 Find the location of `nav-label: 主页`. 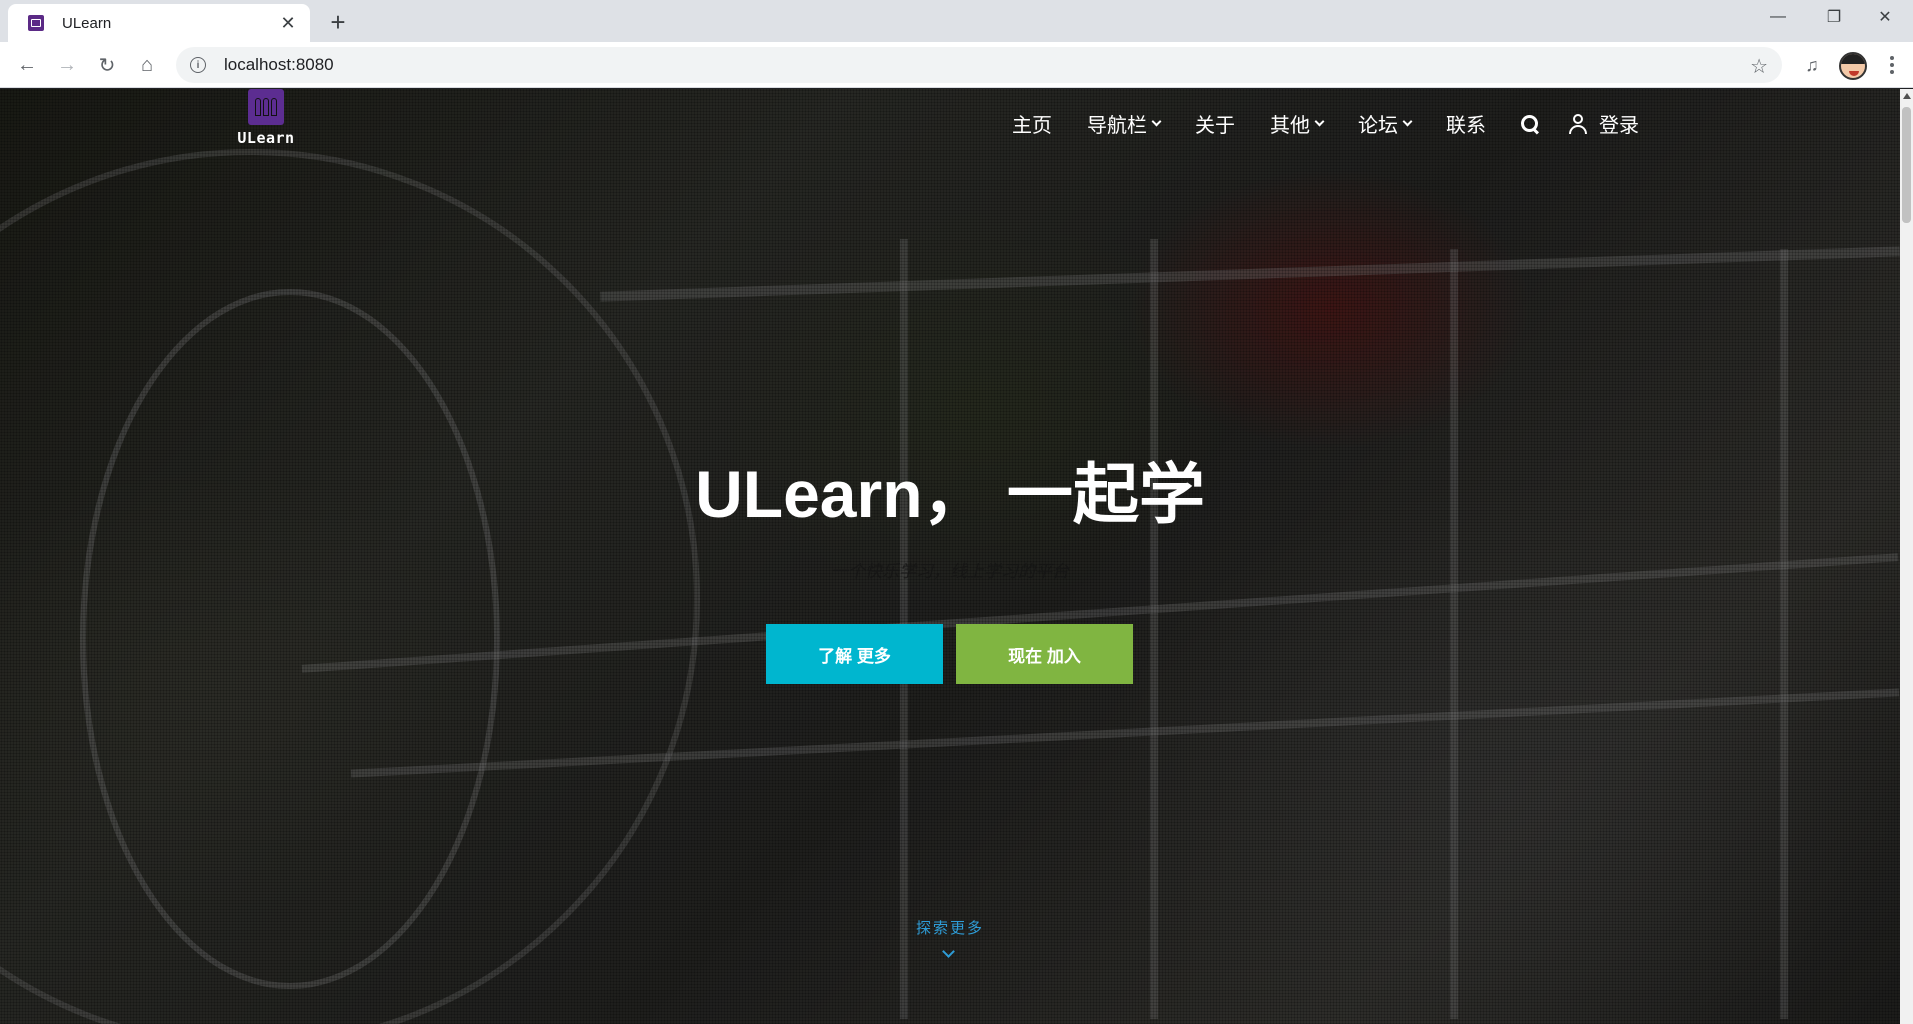

nav-label: 主页 is located at coordinates (1032, 126).